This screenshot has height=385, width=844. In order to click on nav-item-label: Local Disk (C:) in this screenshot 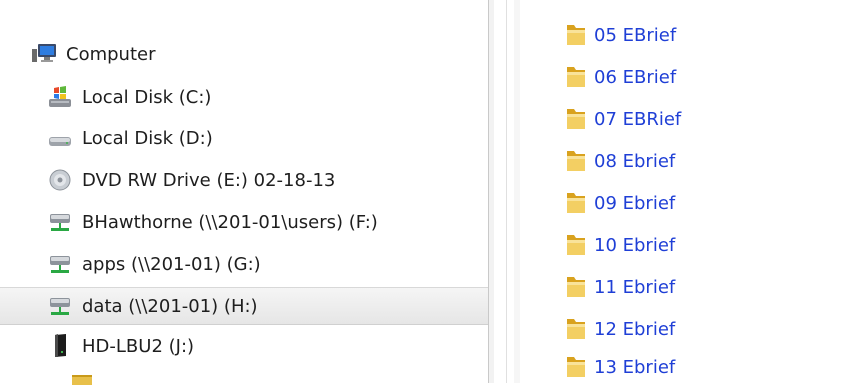, I will do `click(147, 97)`.